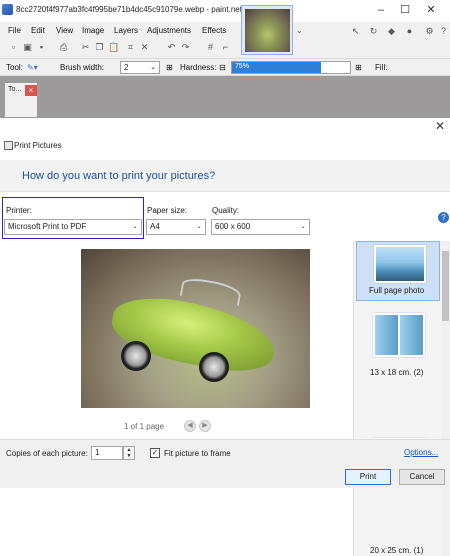 This screenshot has height=556, width=450. Describe the element at coordinates (225, 176) in the screenshot. I see `header-band: How do you want to print your pictures?` at that location.